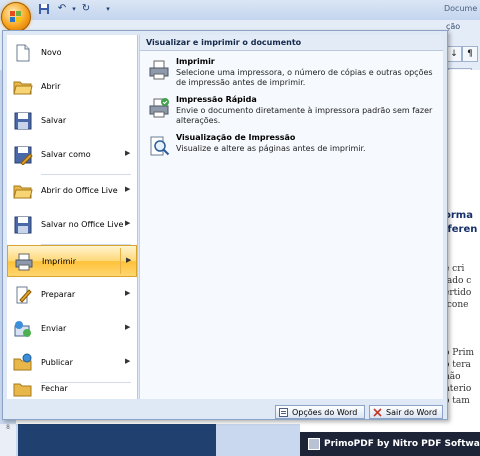 The image size is (480, 456). Describe the element at coordinates (54, 388) in the screenshot. I see `menu-item-label: Fechar` at that location.